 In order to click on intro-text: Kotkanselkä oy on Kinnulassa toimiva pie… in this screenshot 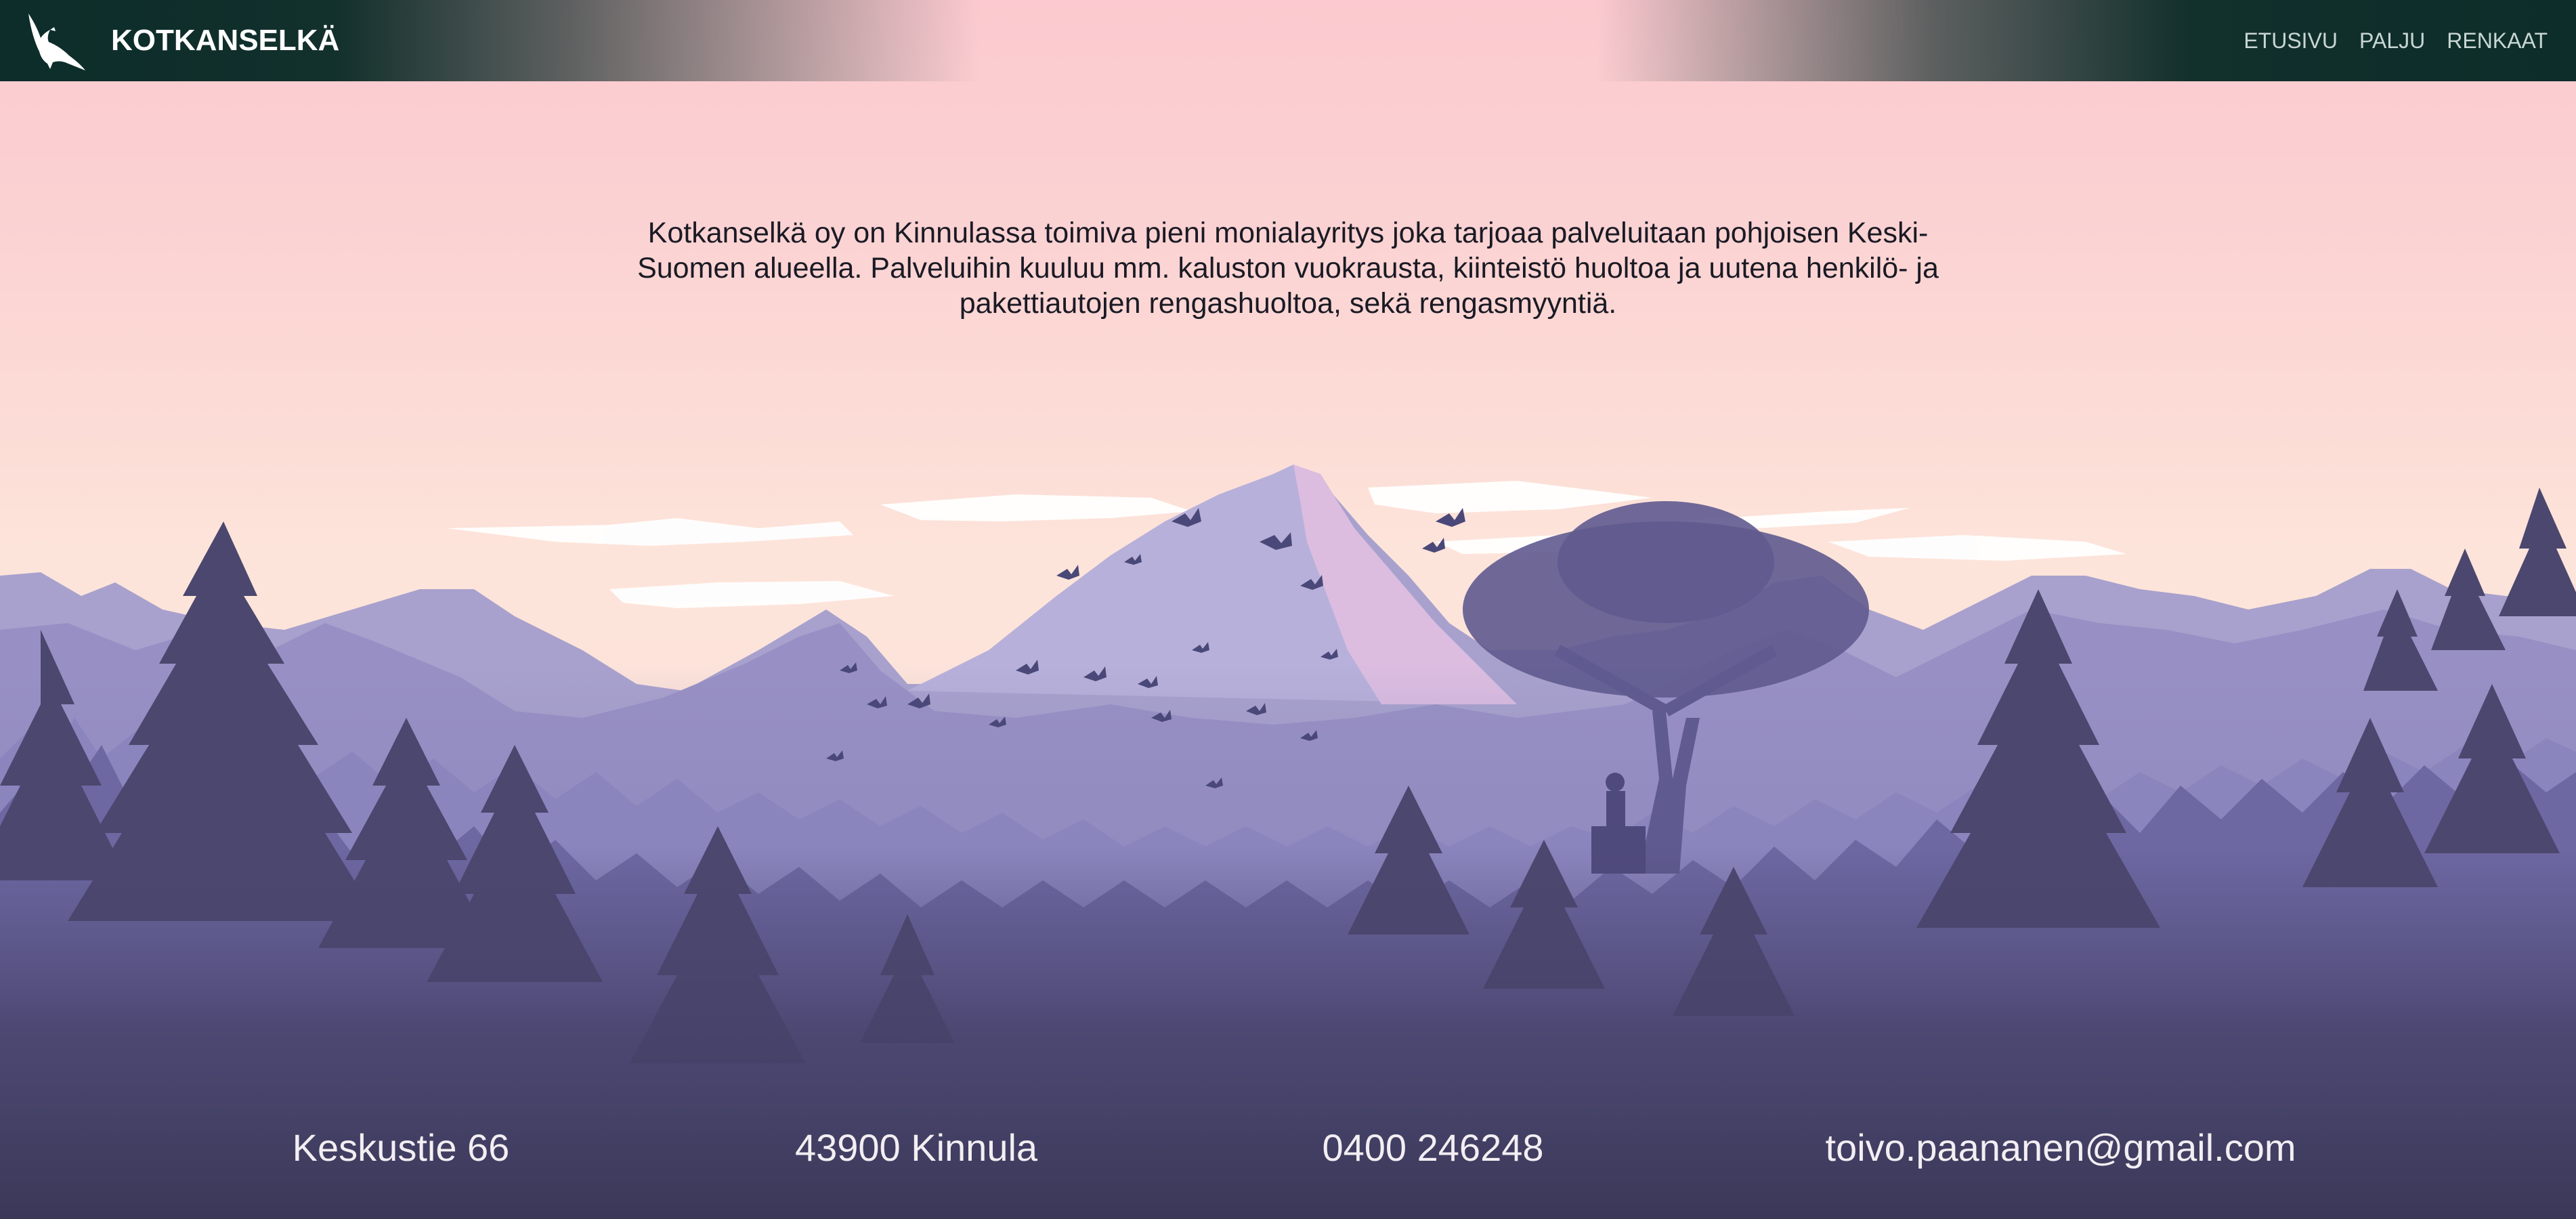, I will do `click(1288, 268)`.